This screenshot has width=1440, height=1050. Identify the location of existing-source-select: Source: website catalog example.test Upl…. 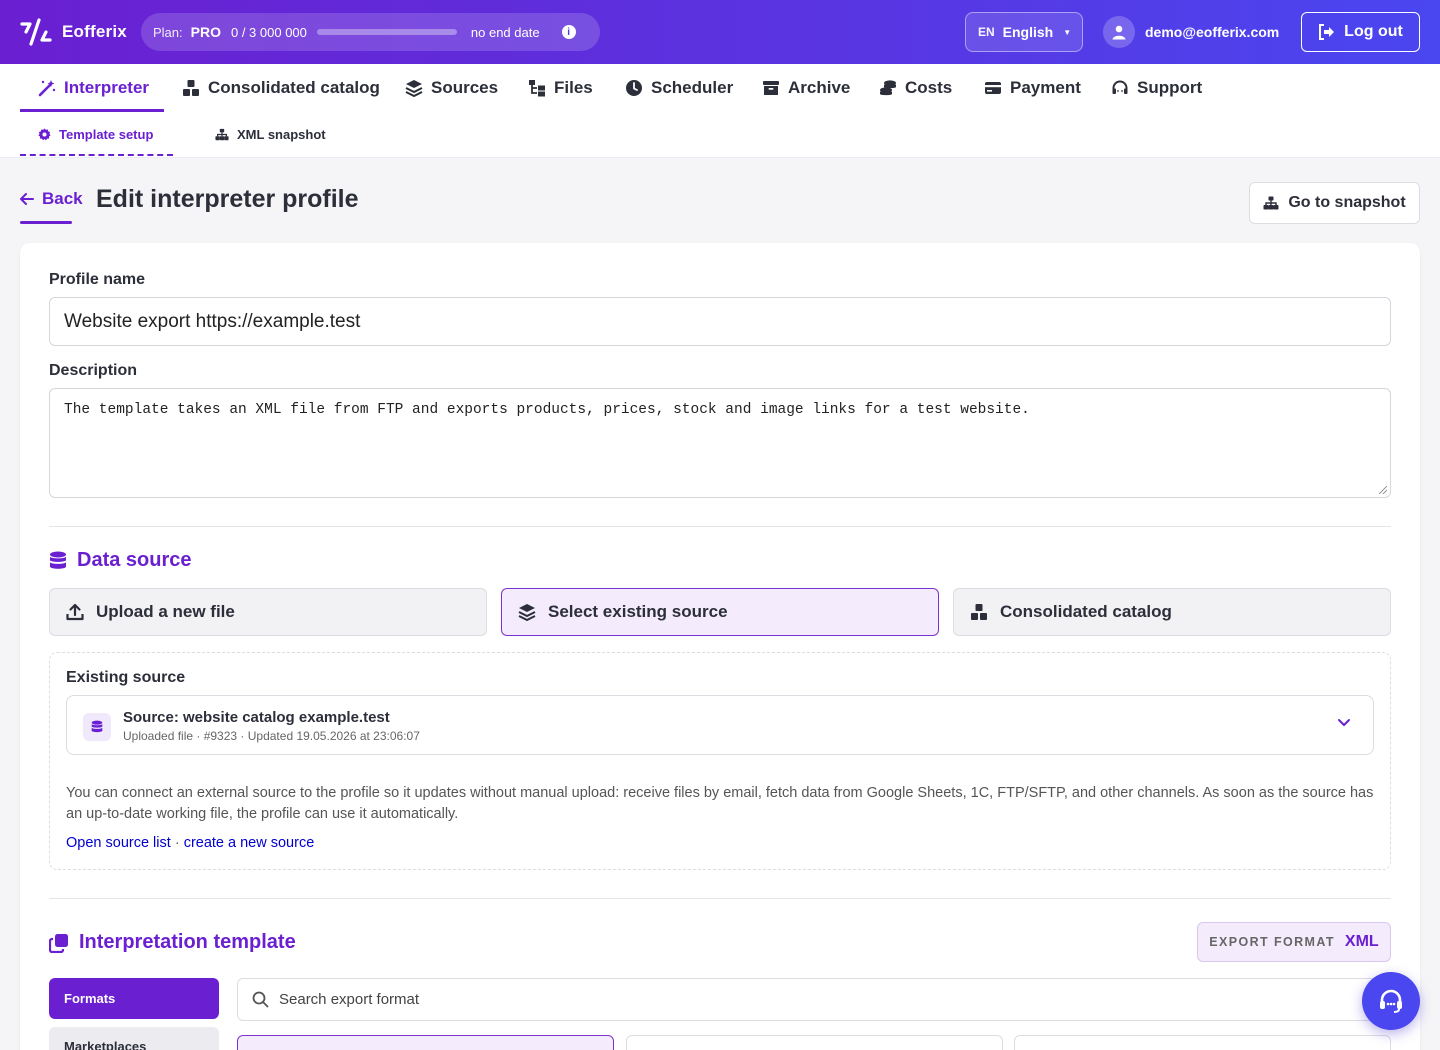
(720, 725).